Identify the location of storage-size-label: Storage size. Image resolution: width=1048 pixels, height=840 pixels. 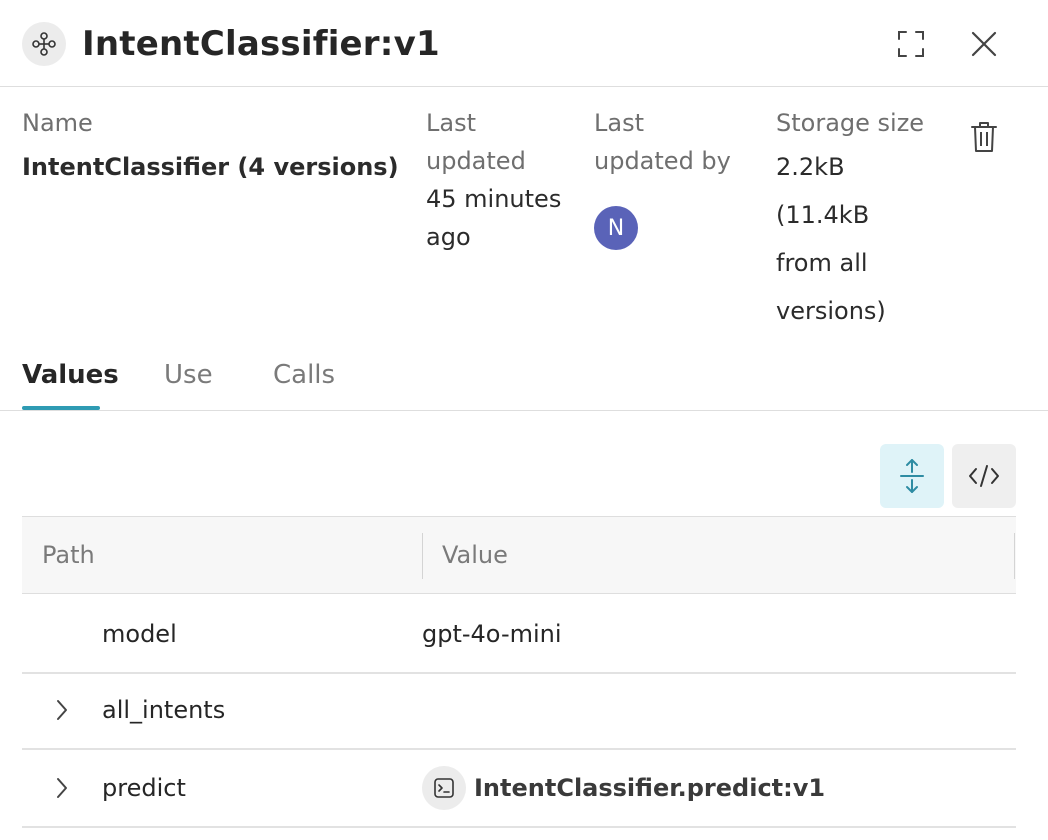
(850, 123).